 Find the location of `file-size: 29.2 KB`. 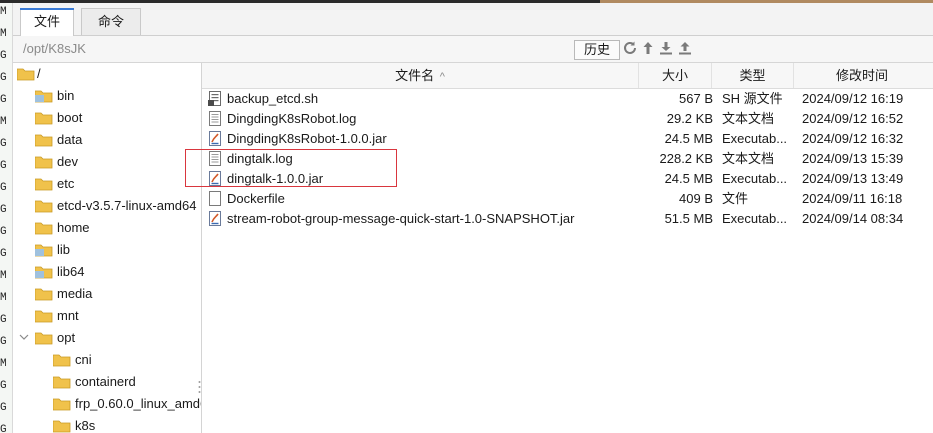

file-size: 29.2 KB is located at coordinates (689, 118).